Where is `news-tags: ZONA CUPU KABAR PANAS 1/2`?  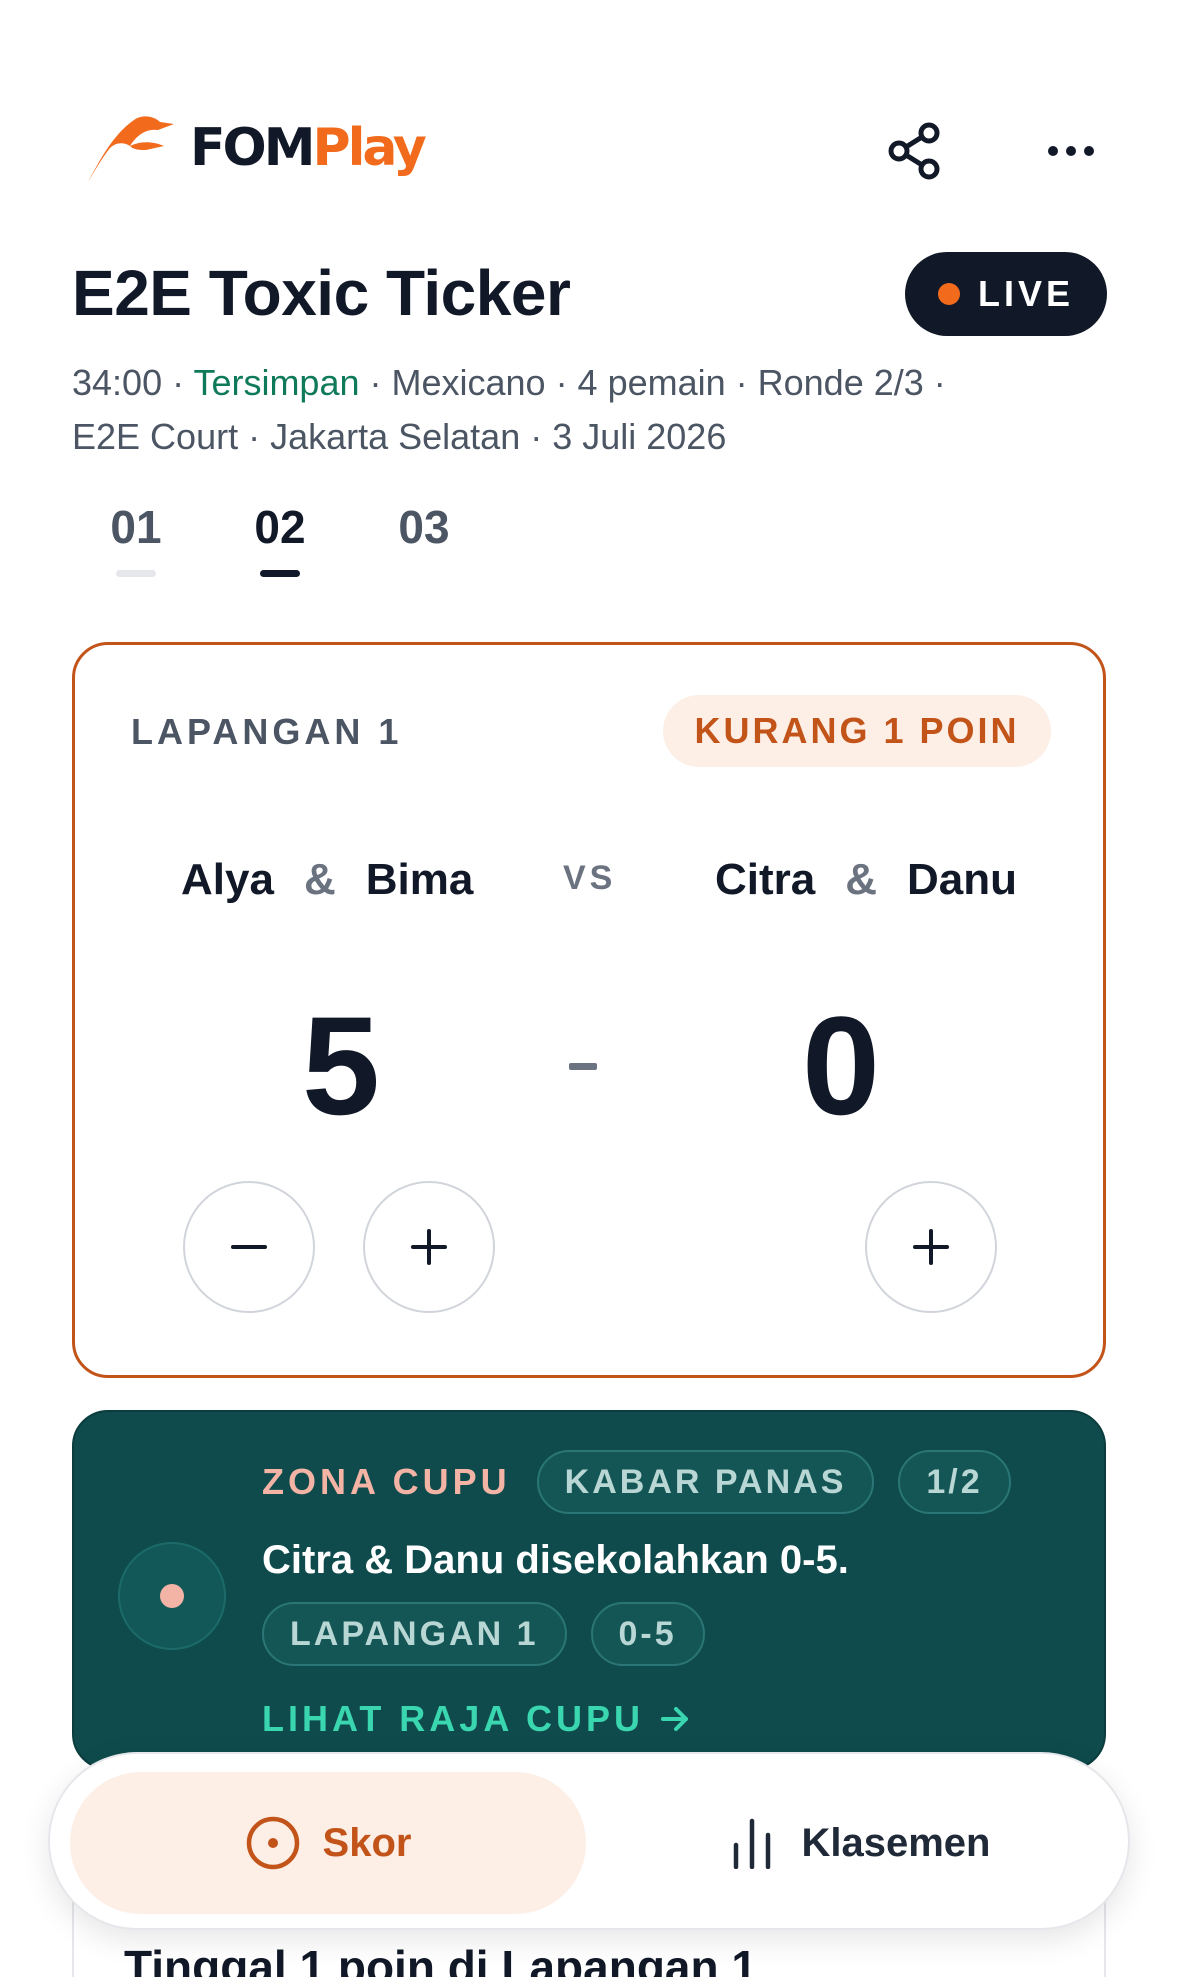 news-tags: ZONA CUPU KABAR PANAS 1/2 is located at coordinates (648, 1482).